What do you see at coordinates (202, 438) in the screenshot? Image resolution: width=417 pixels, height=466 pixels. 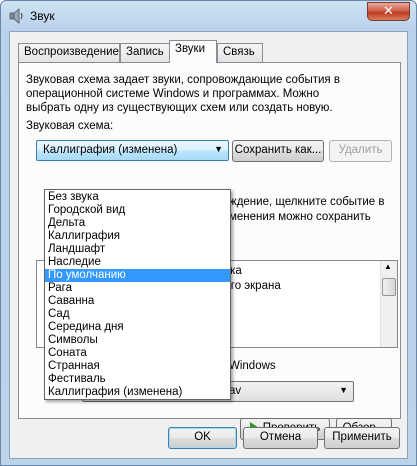 I see `ok-button: OK` at bounding box center [202, 438].